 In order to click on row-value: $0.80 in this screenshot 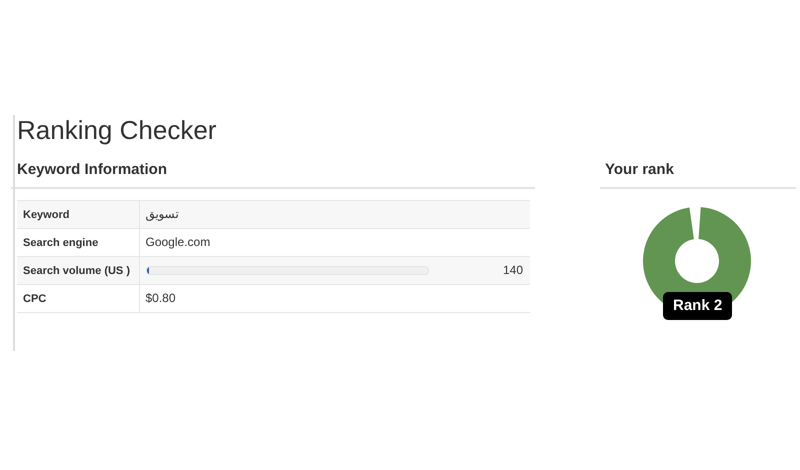, I will do `click(161, 298)`.